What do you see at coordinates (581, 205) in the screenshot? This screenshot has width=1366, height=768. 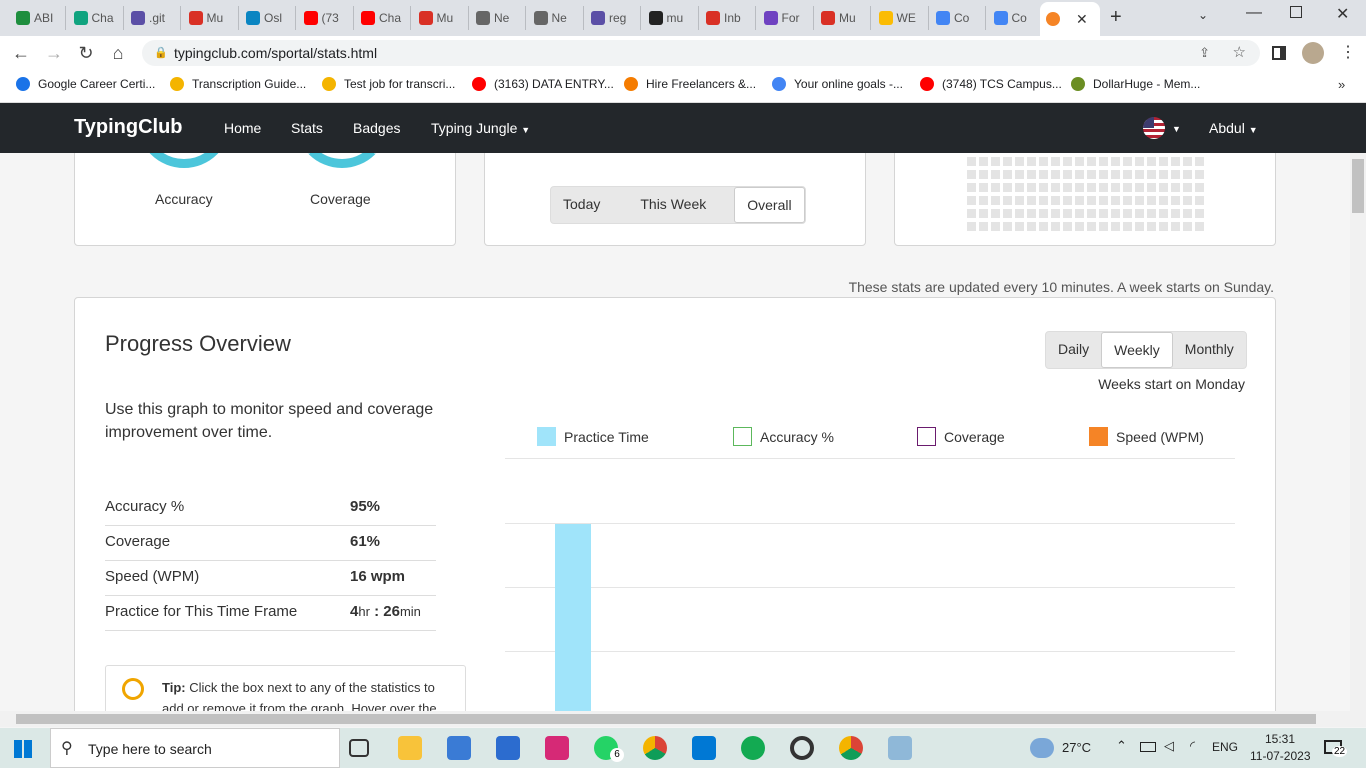 I see `period-today: Today` at bounding box center [581, 205].